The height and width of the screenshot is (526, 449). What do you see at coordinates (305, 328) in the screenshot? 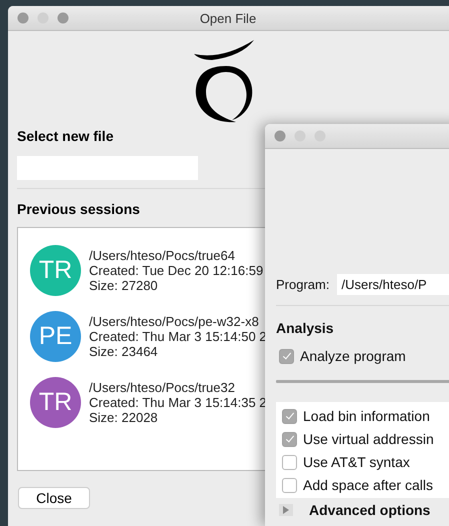
I see `section-heading: Analysis` at bounding box center [305, 328].